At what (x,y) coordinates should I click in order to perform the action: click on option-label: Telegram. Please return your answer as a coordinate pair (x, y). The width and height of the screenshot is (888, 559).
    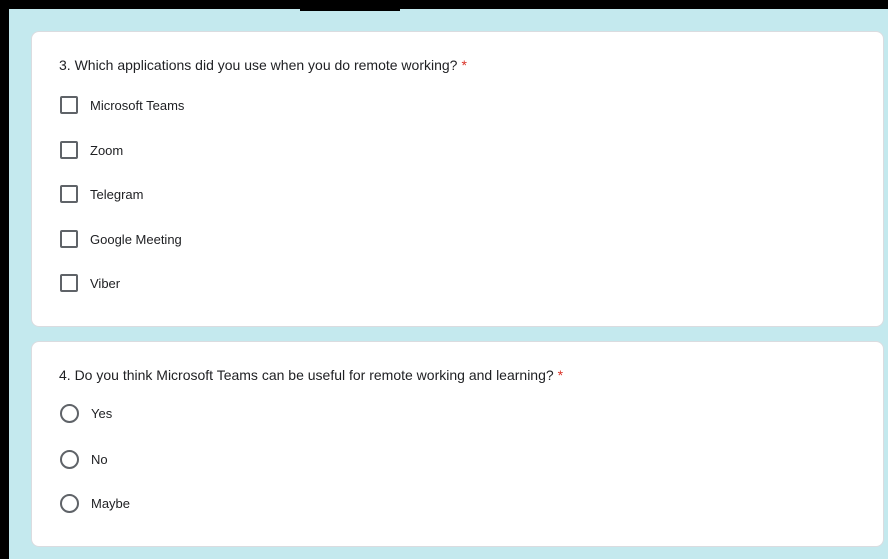
    Looking at the image, I should click on (117, 194).